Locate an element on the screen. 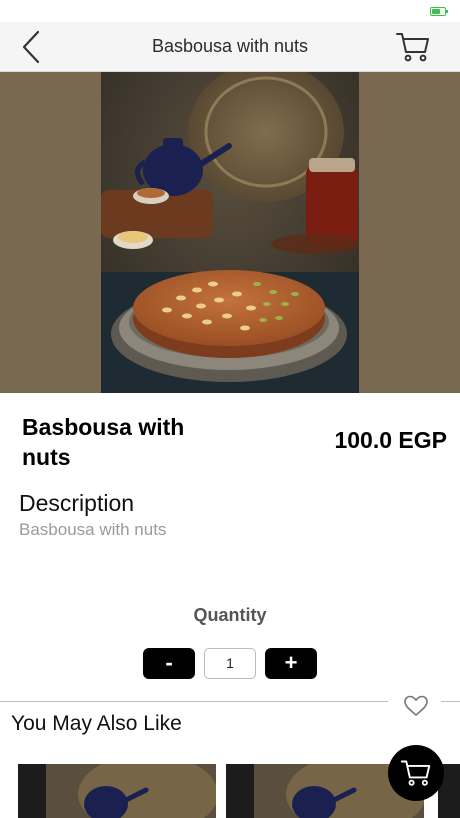  heart-icon is located at coordinates (416, 705).